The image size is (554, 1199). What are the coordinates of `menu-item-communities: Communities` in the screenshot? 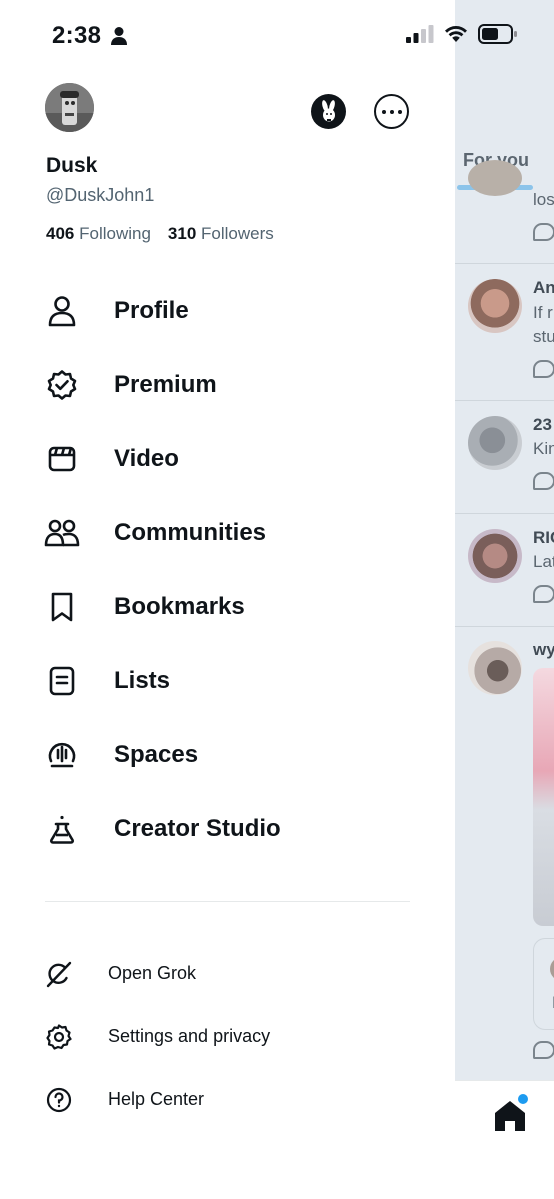 It's located at (227, 533).